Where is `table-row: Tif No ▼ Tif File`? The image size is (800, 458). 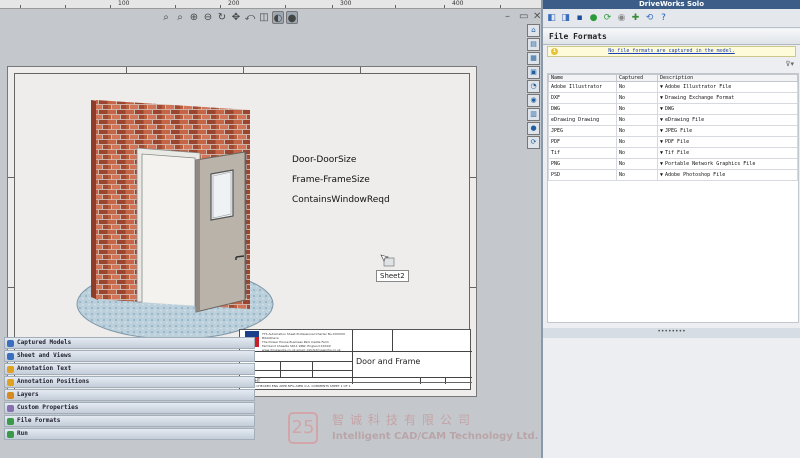 table-row: Tif No ▼ Tif File is located at coordinates (673, 153).